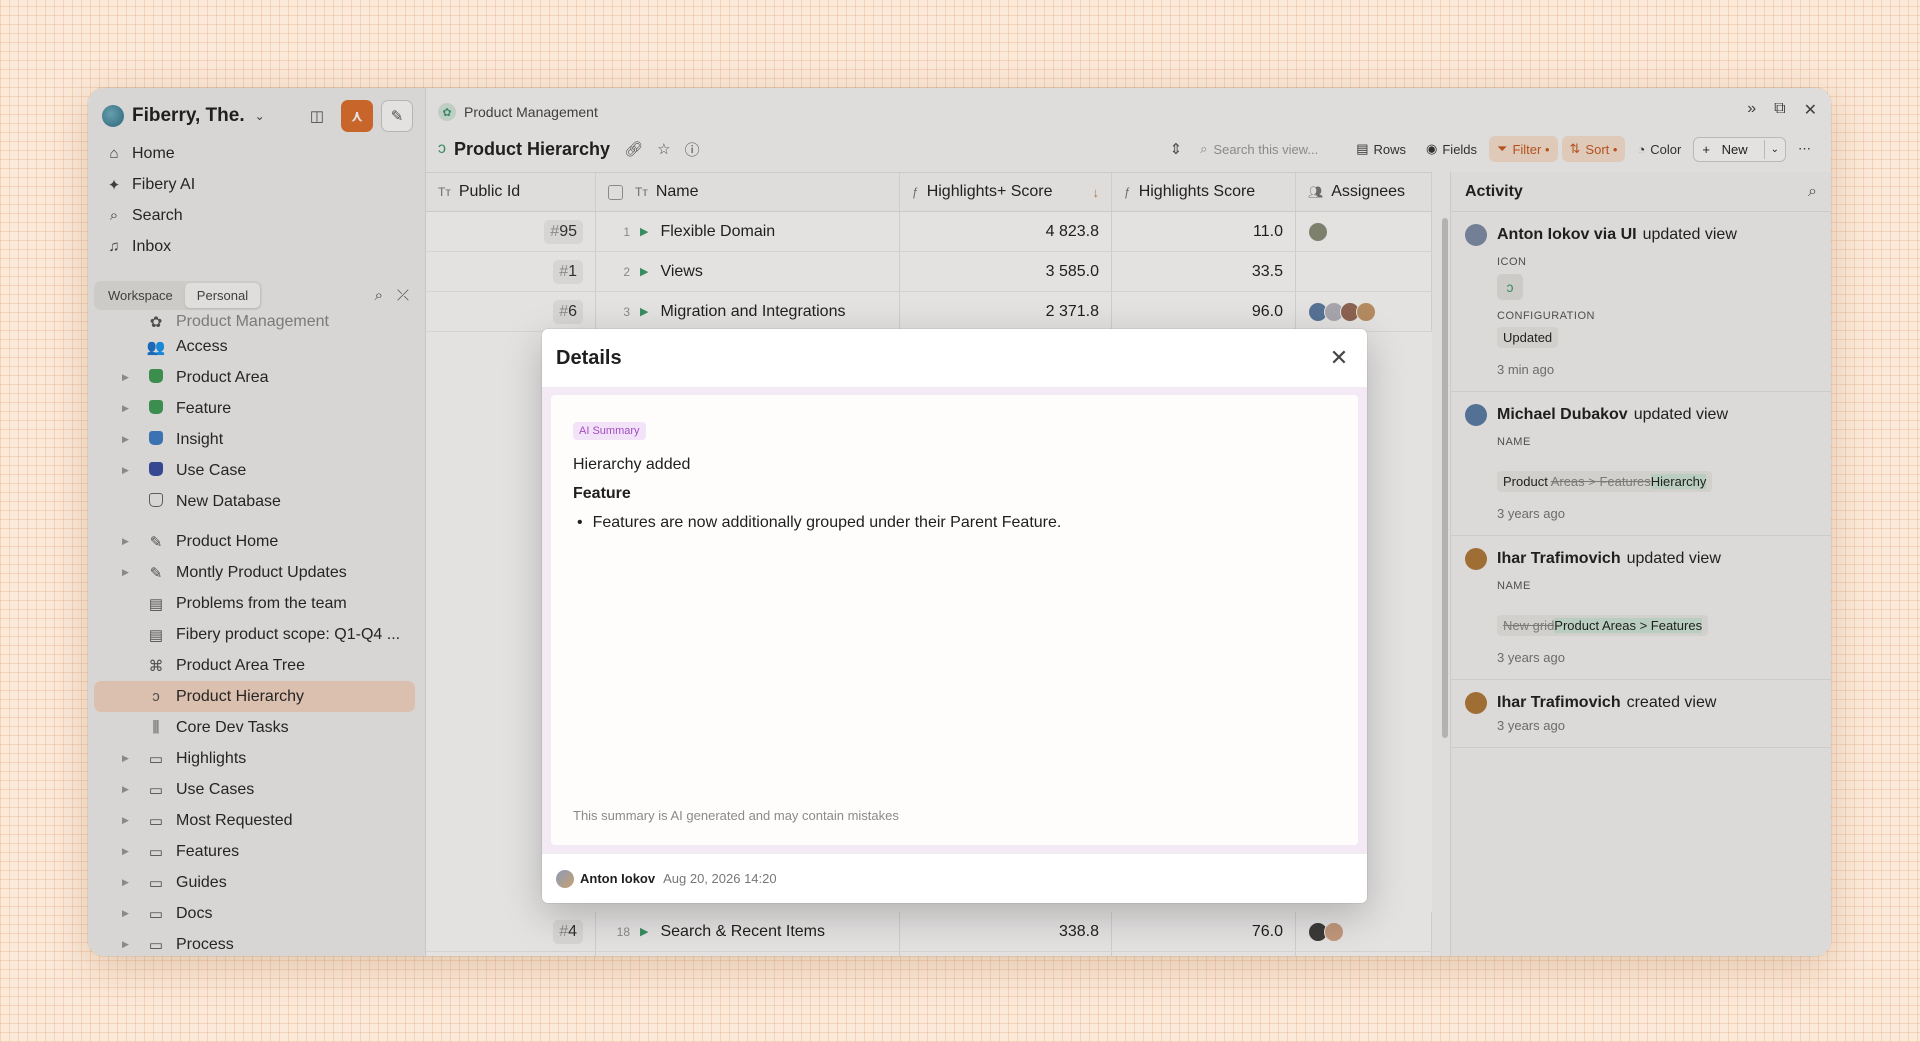  I want to click on sort-button: ⇅ Sort •, so click(1593, 149).